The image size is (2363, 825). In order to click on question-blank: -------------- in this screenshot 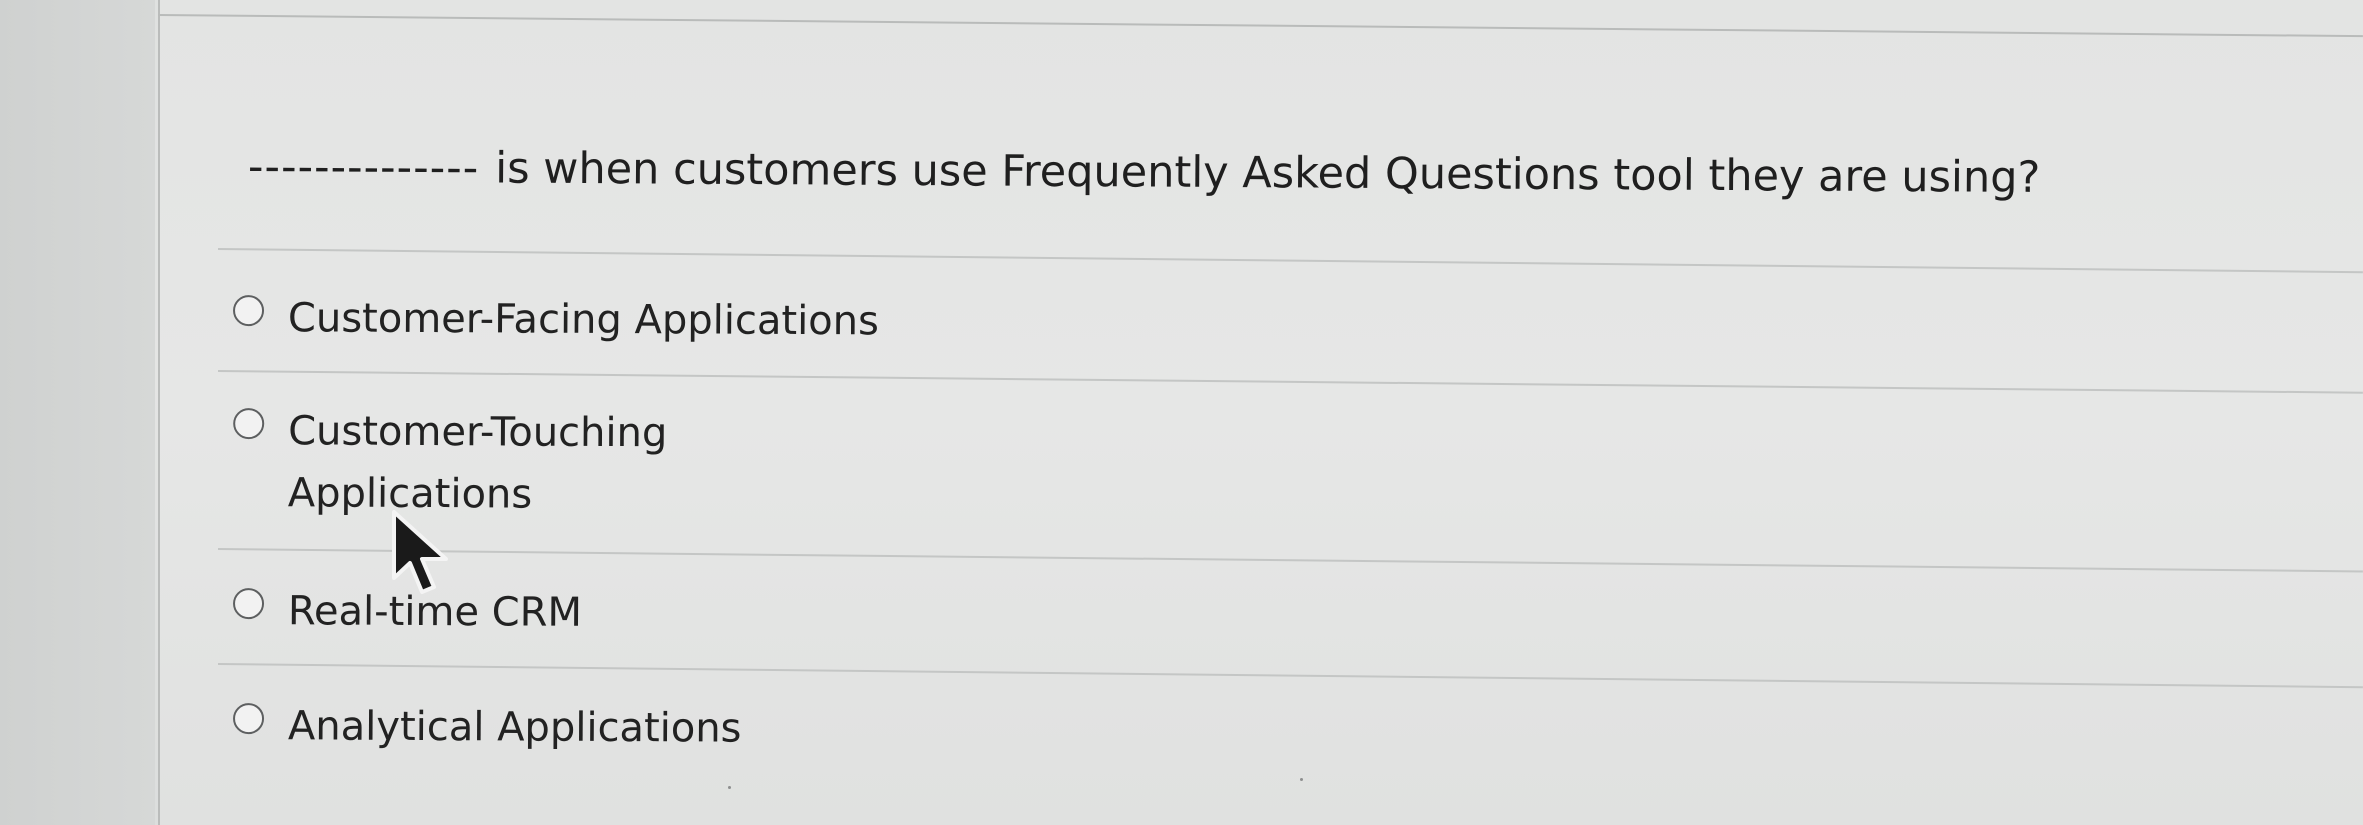, I will do `click(363, 168)`.